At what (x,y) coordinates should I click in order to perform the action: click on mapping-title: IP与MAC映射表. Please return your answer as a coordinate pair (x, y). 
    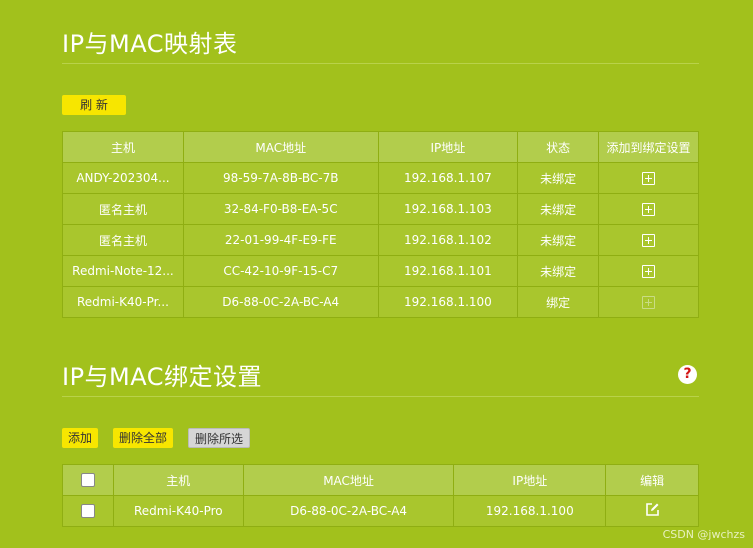
    Looking at the image, I should click on (150, 44).